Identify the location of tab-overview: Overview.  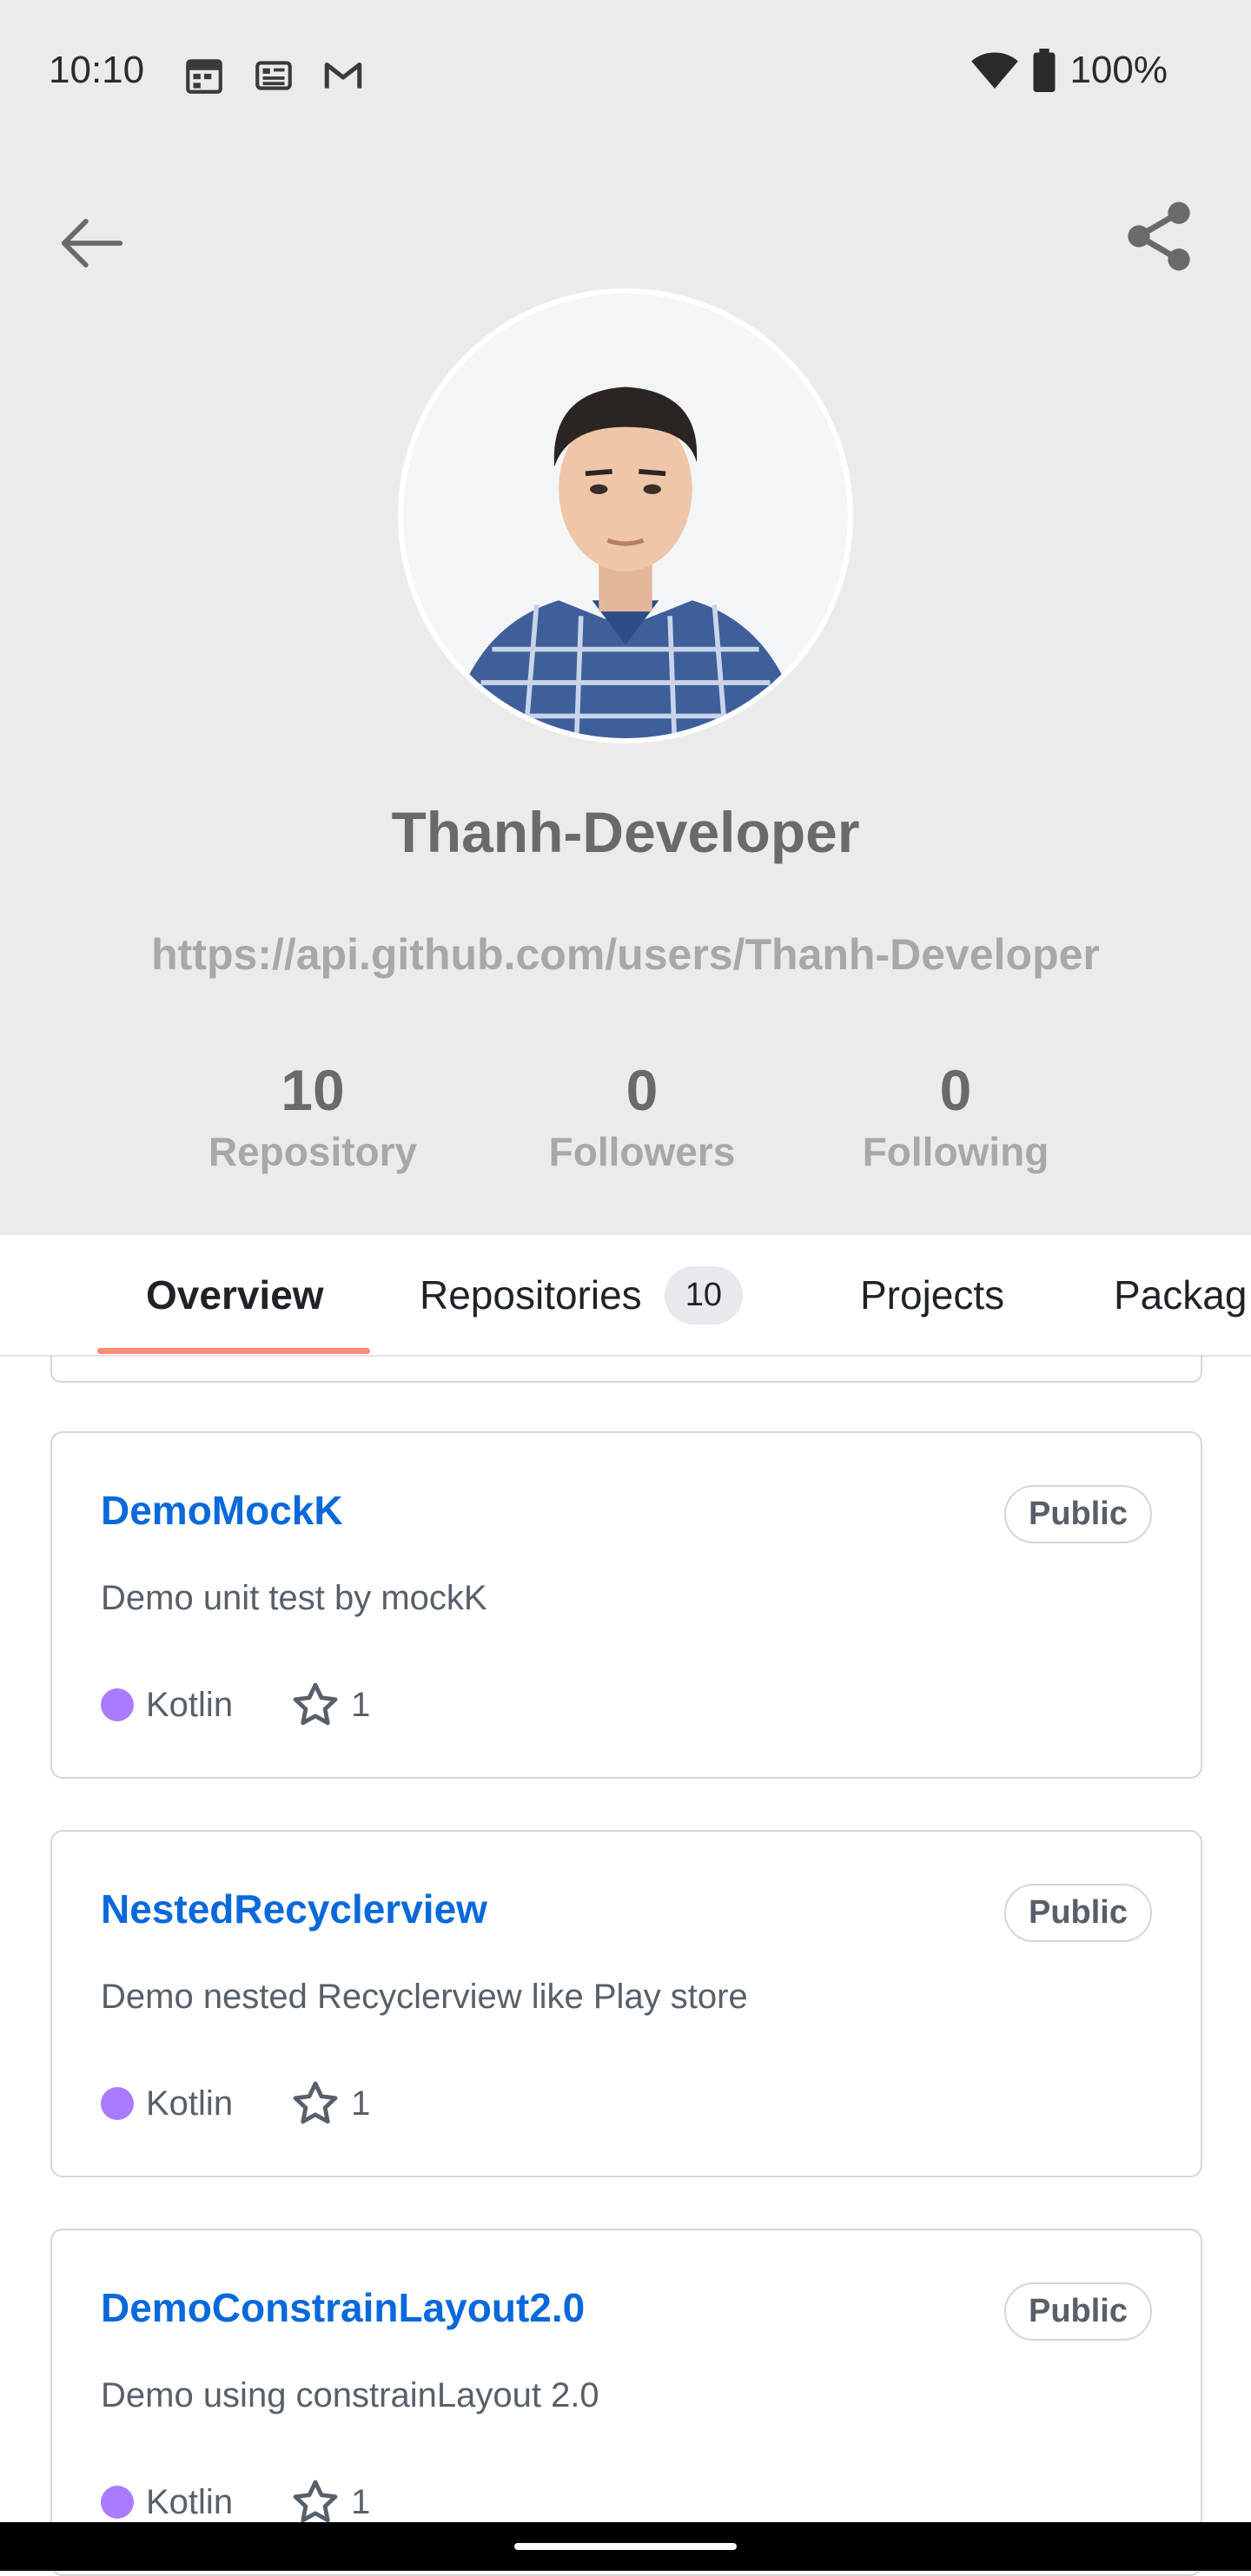
(235, 1295).